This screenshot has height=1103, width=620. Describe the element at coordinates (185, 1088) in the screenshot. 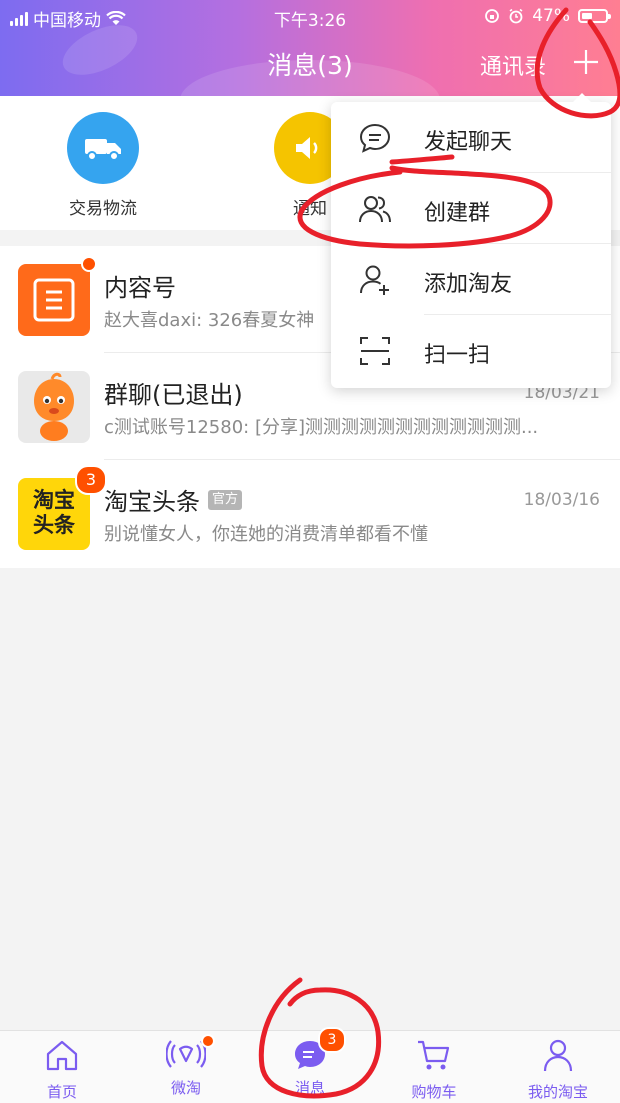

I see `tab-label: 微淘` at that location.